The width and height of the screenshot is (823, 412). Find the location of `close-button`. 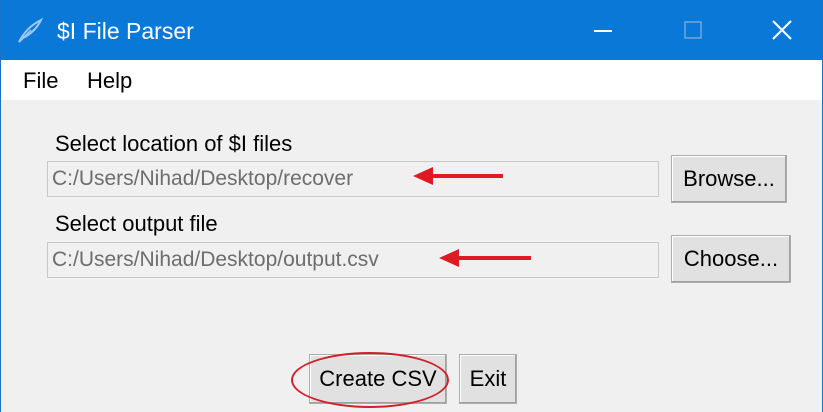

close-button is located at coordinates (780, 30).